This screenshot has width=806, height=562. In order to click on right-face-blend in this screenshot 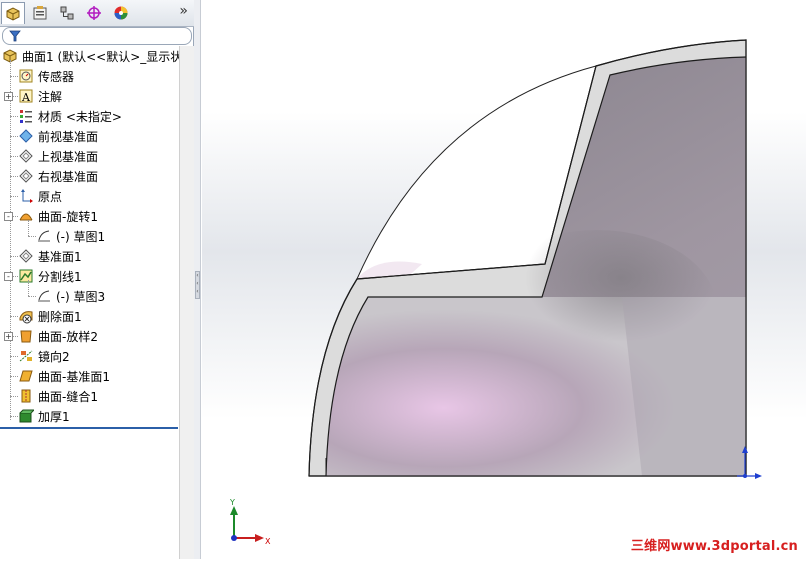, I will do `click(684, 386)`.